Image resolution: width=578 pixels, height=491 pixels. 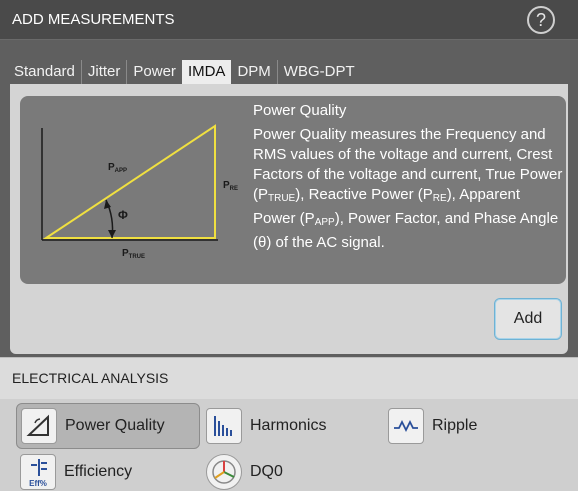 I want to click on measurement-item-label: Power Quality, so click(x=115, y=425).